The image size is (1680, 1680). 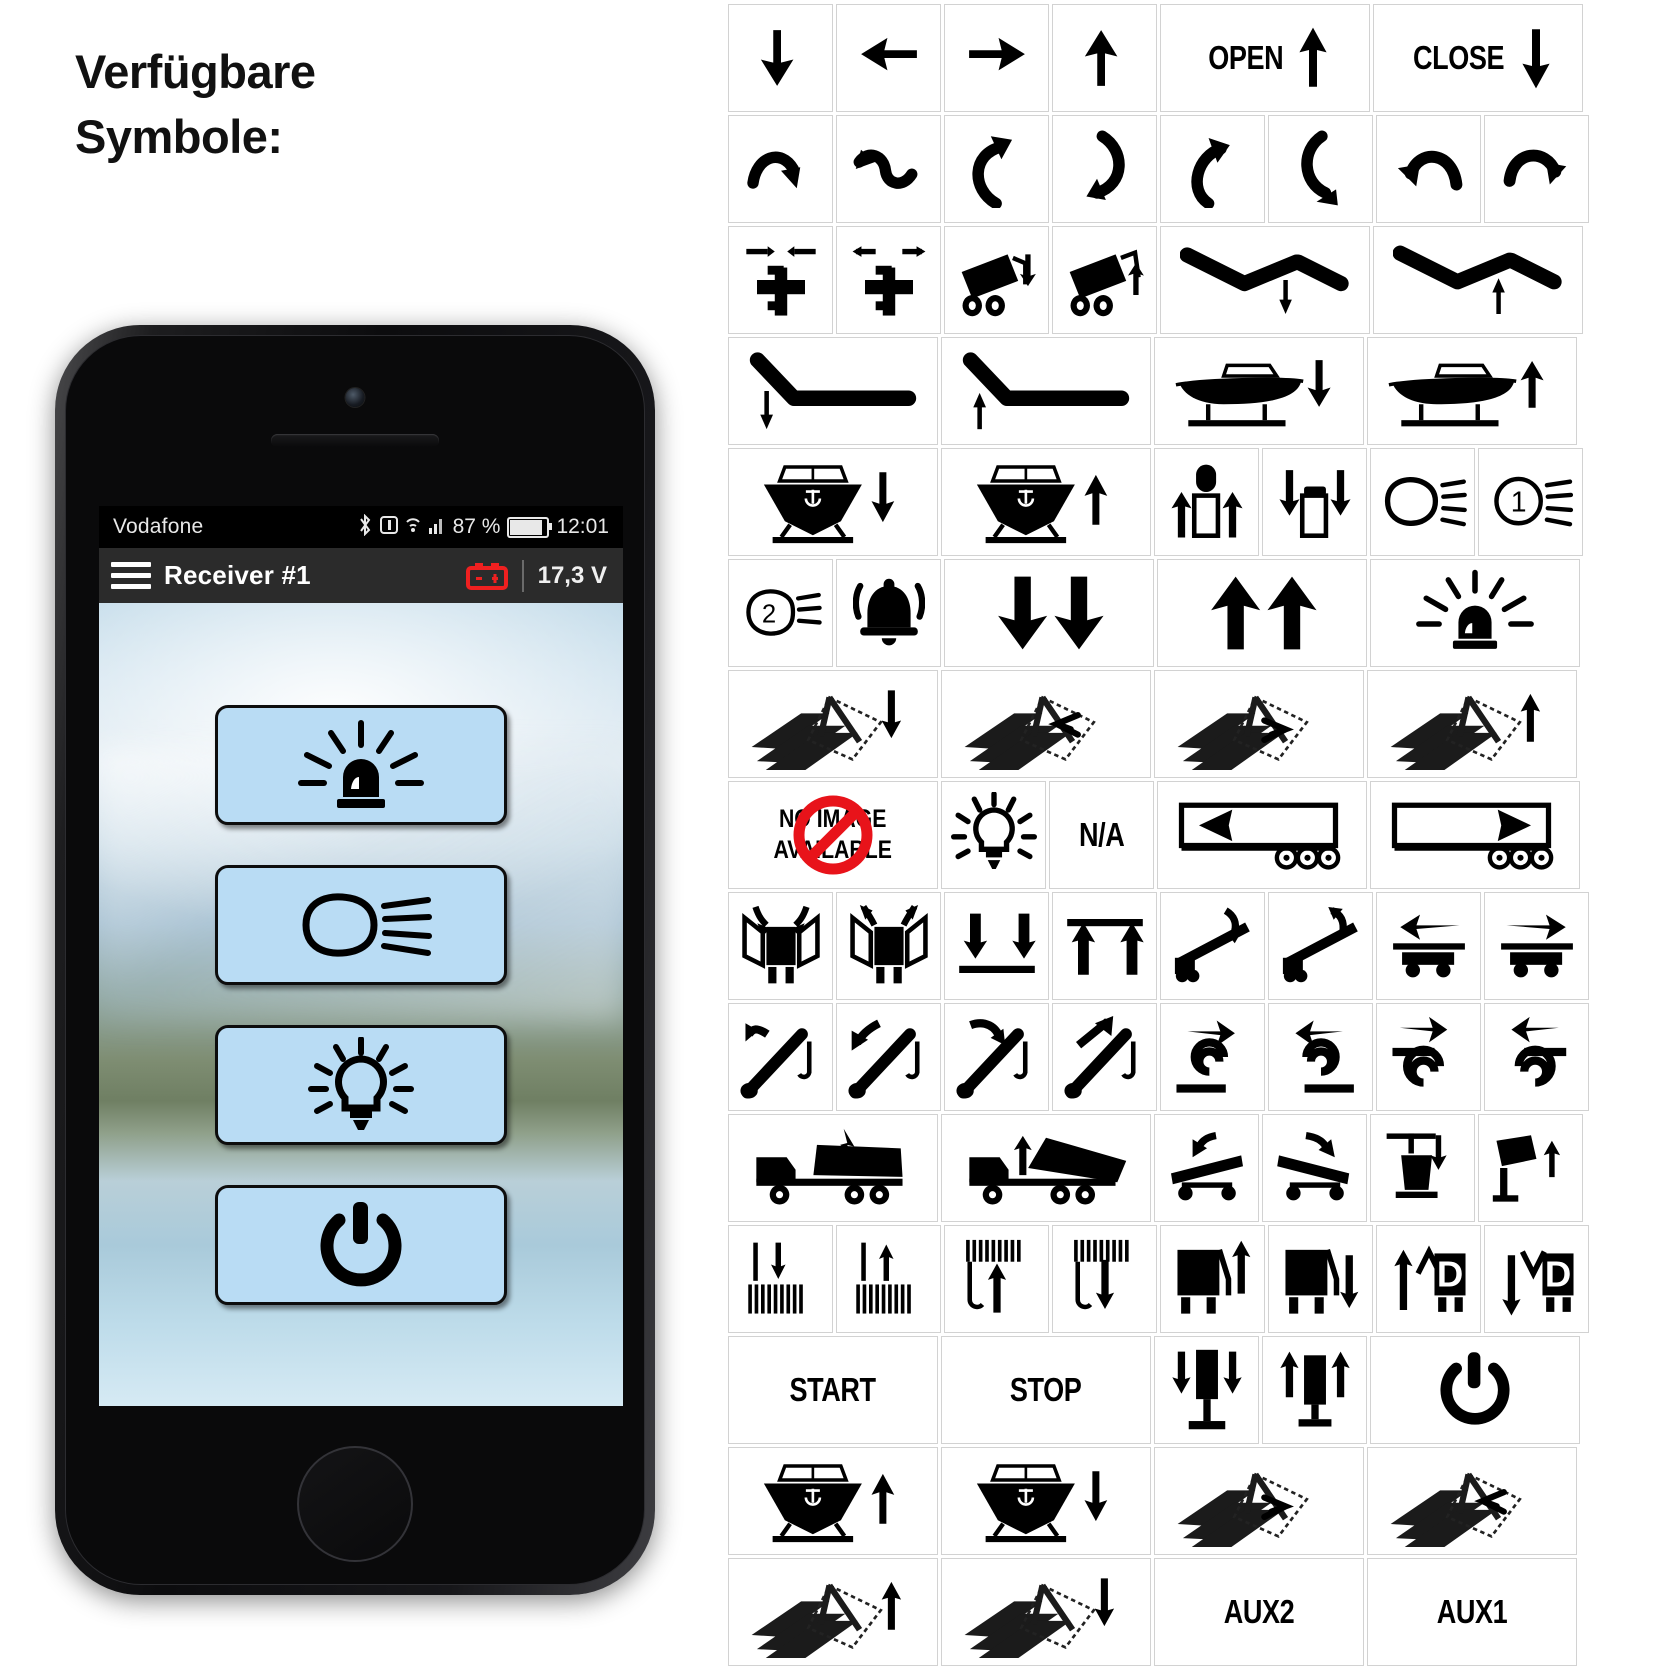 I want to click on boat-front-down-icon, so click(x=833, y=502).